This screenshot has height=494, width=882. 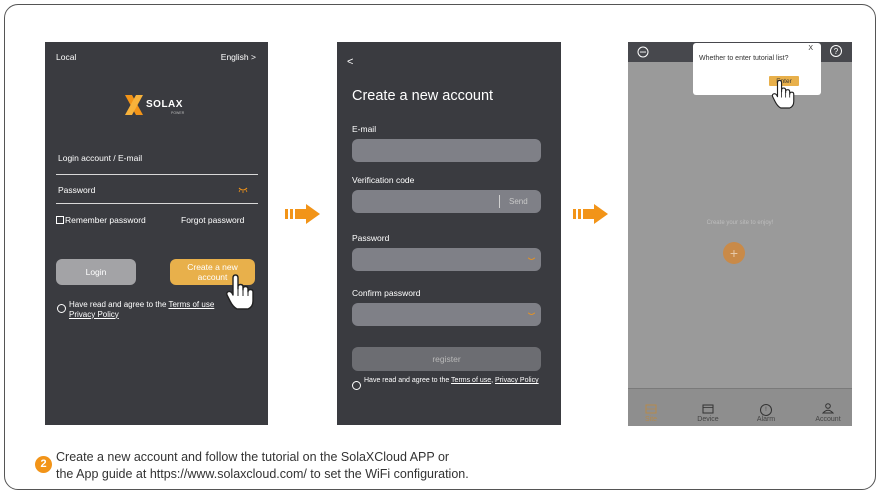 What do you see at coordinates (105, 220) in the screenshot?
I see `remember-label: Remember password` at bounding box center [105, 220].